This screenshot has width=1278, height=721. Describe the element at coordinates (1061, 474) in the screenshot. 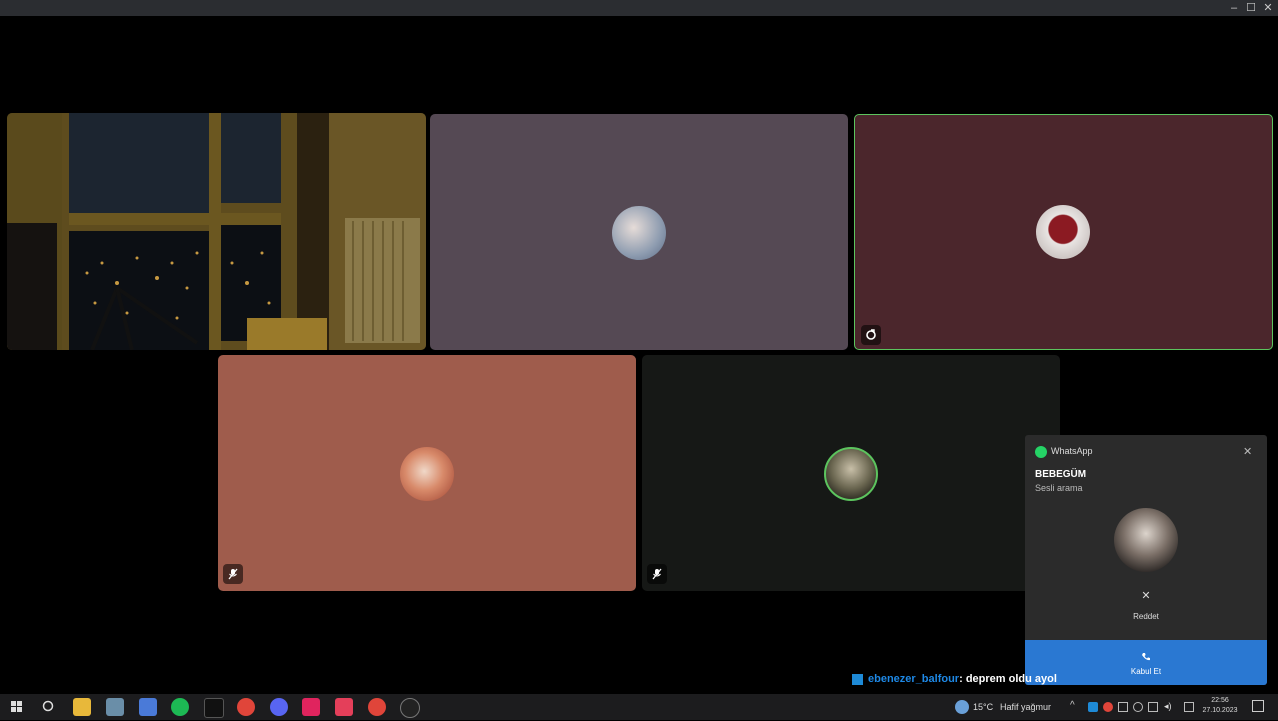

I see `caller-name: BEBEGÜM` at that location.